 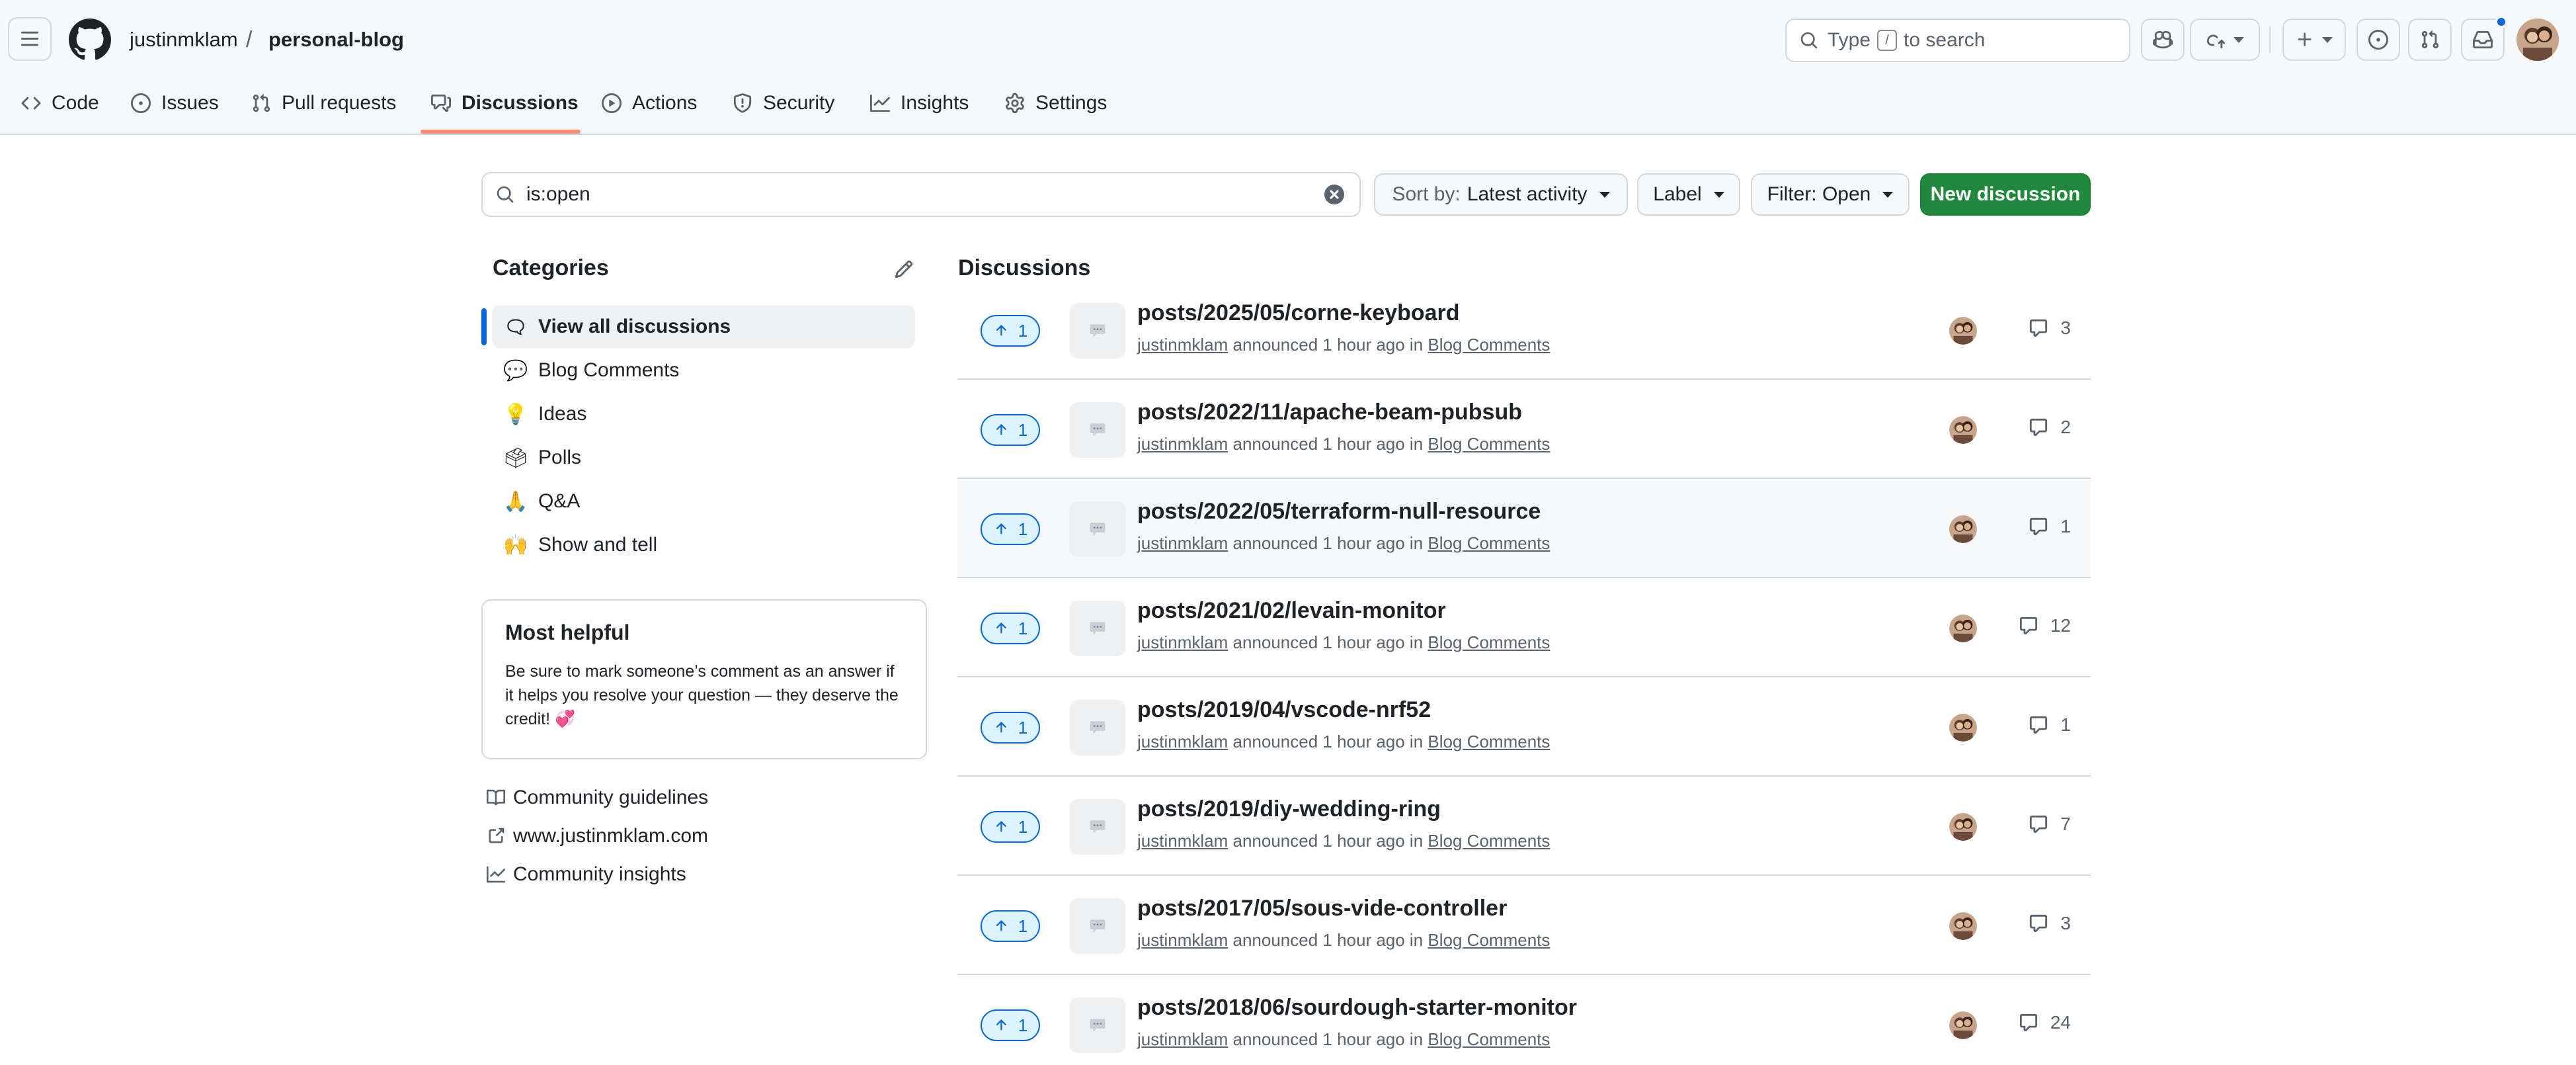 What do you see at coordinates (649, 103) in the screenshot?
I see `tab-actions: Actions` at bounding box center [649, 103].